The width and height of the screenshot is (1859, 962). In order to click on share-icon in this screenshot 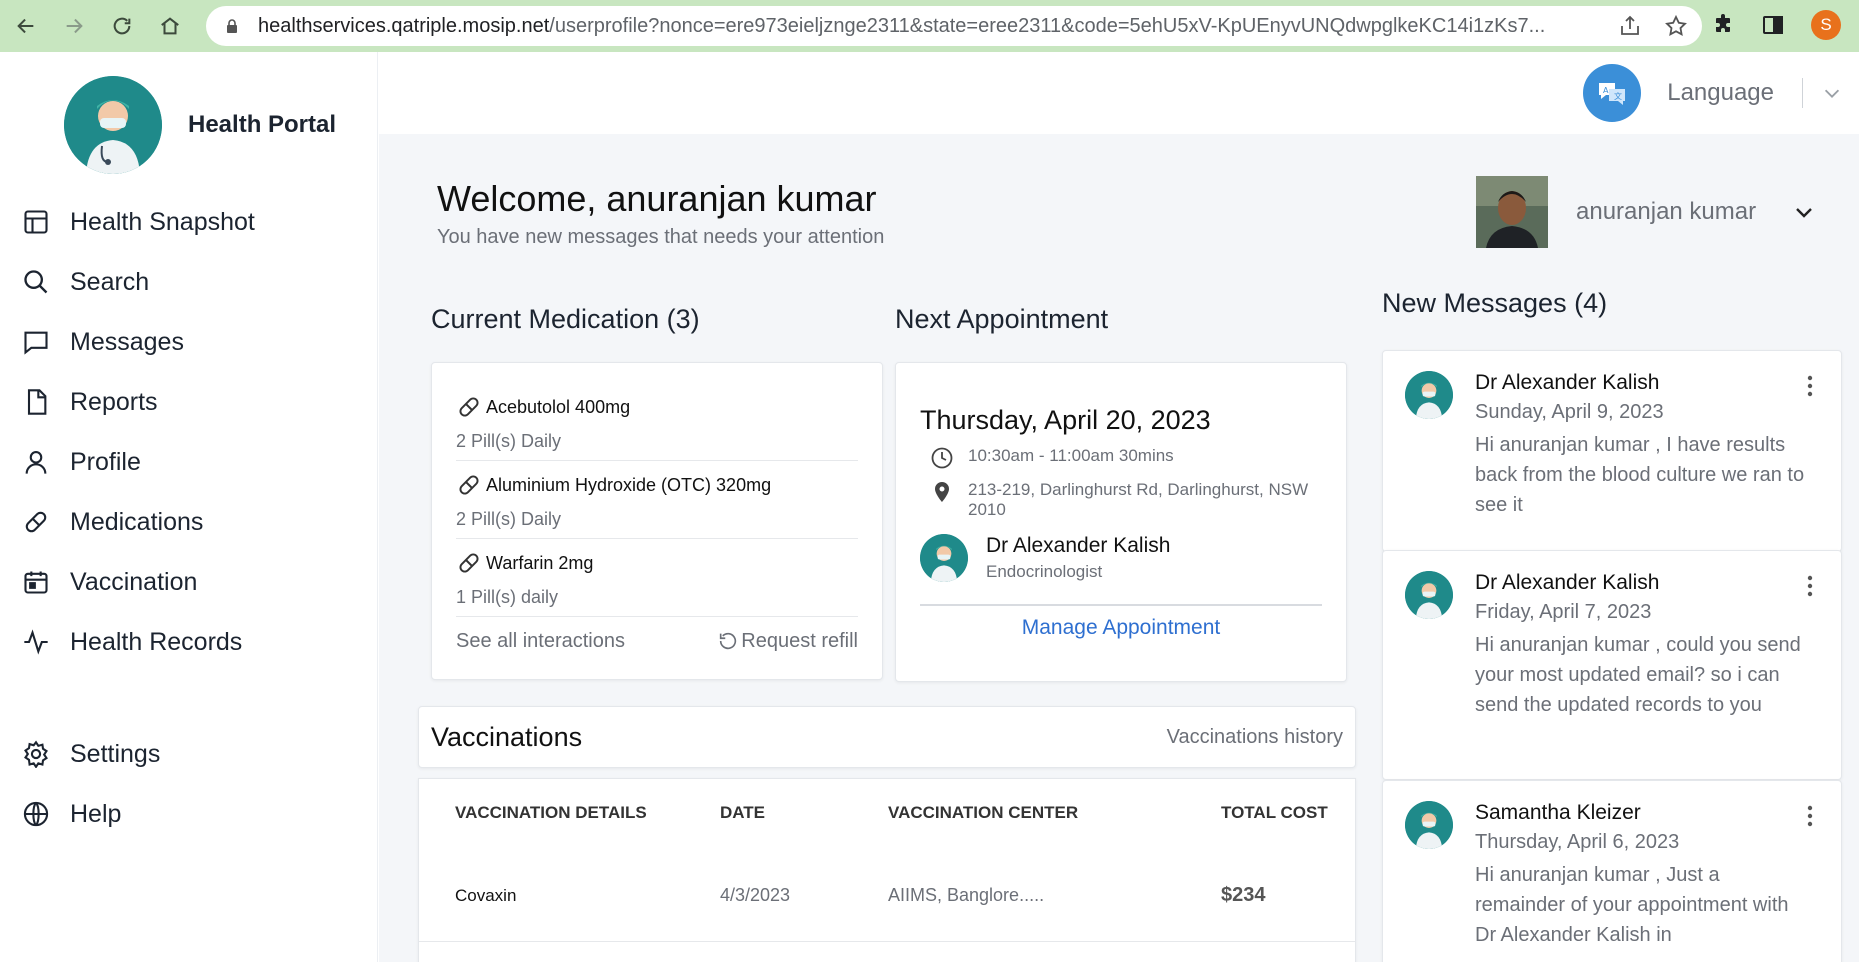, I will do `click(1630, 26)`.